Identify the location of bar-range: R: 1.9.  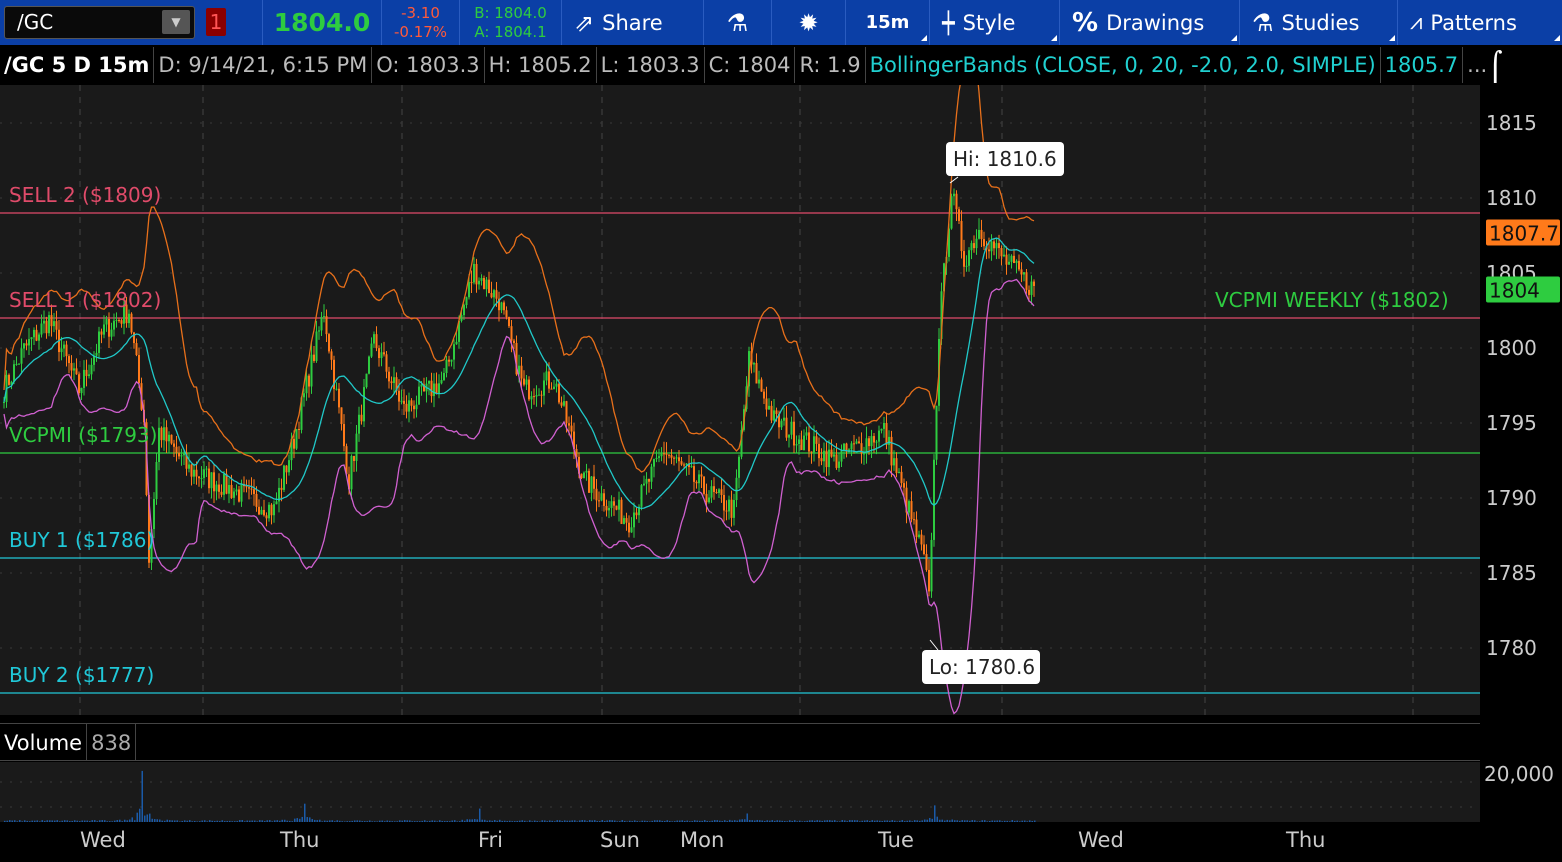
(830, 65).